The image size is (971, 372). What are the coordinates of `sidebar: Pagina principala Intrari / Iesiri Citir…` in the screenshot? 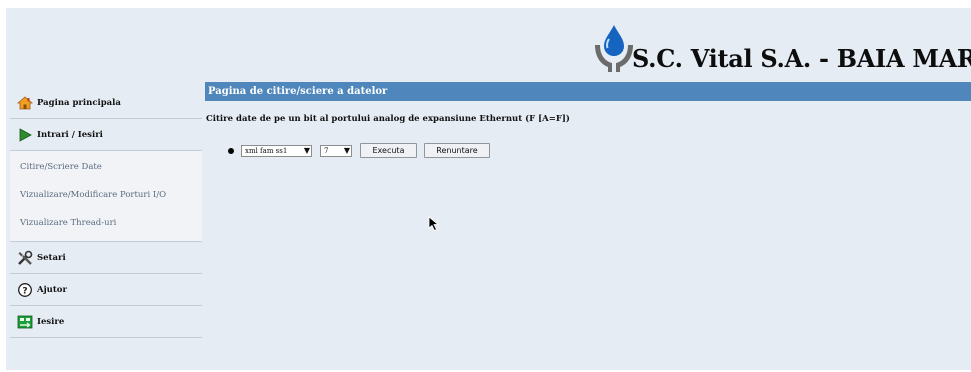 It's located at (106, 212).